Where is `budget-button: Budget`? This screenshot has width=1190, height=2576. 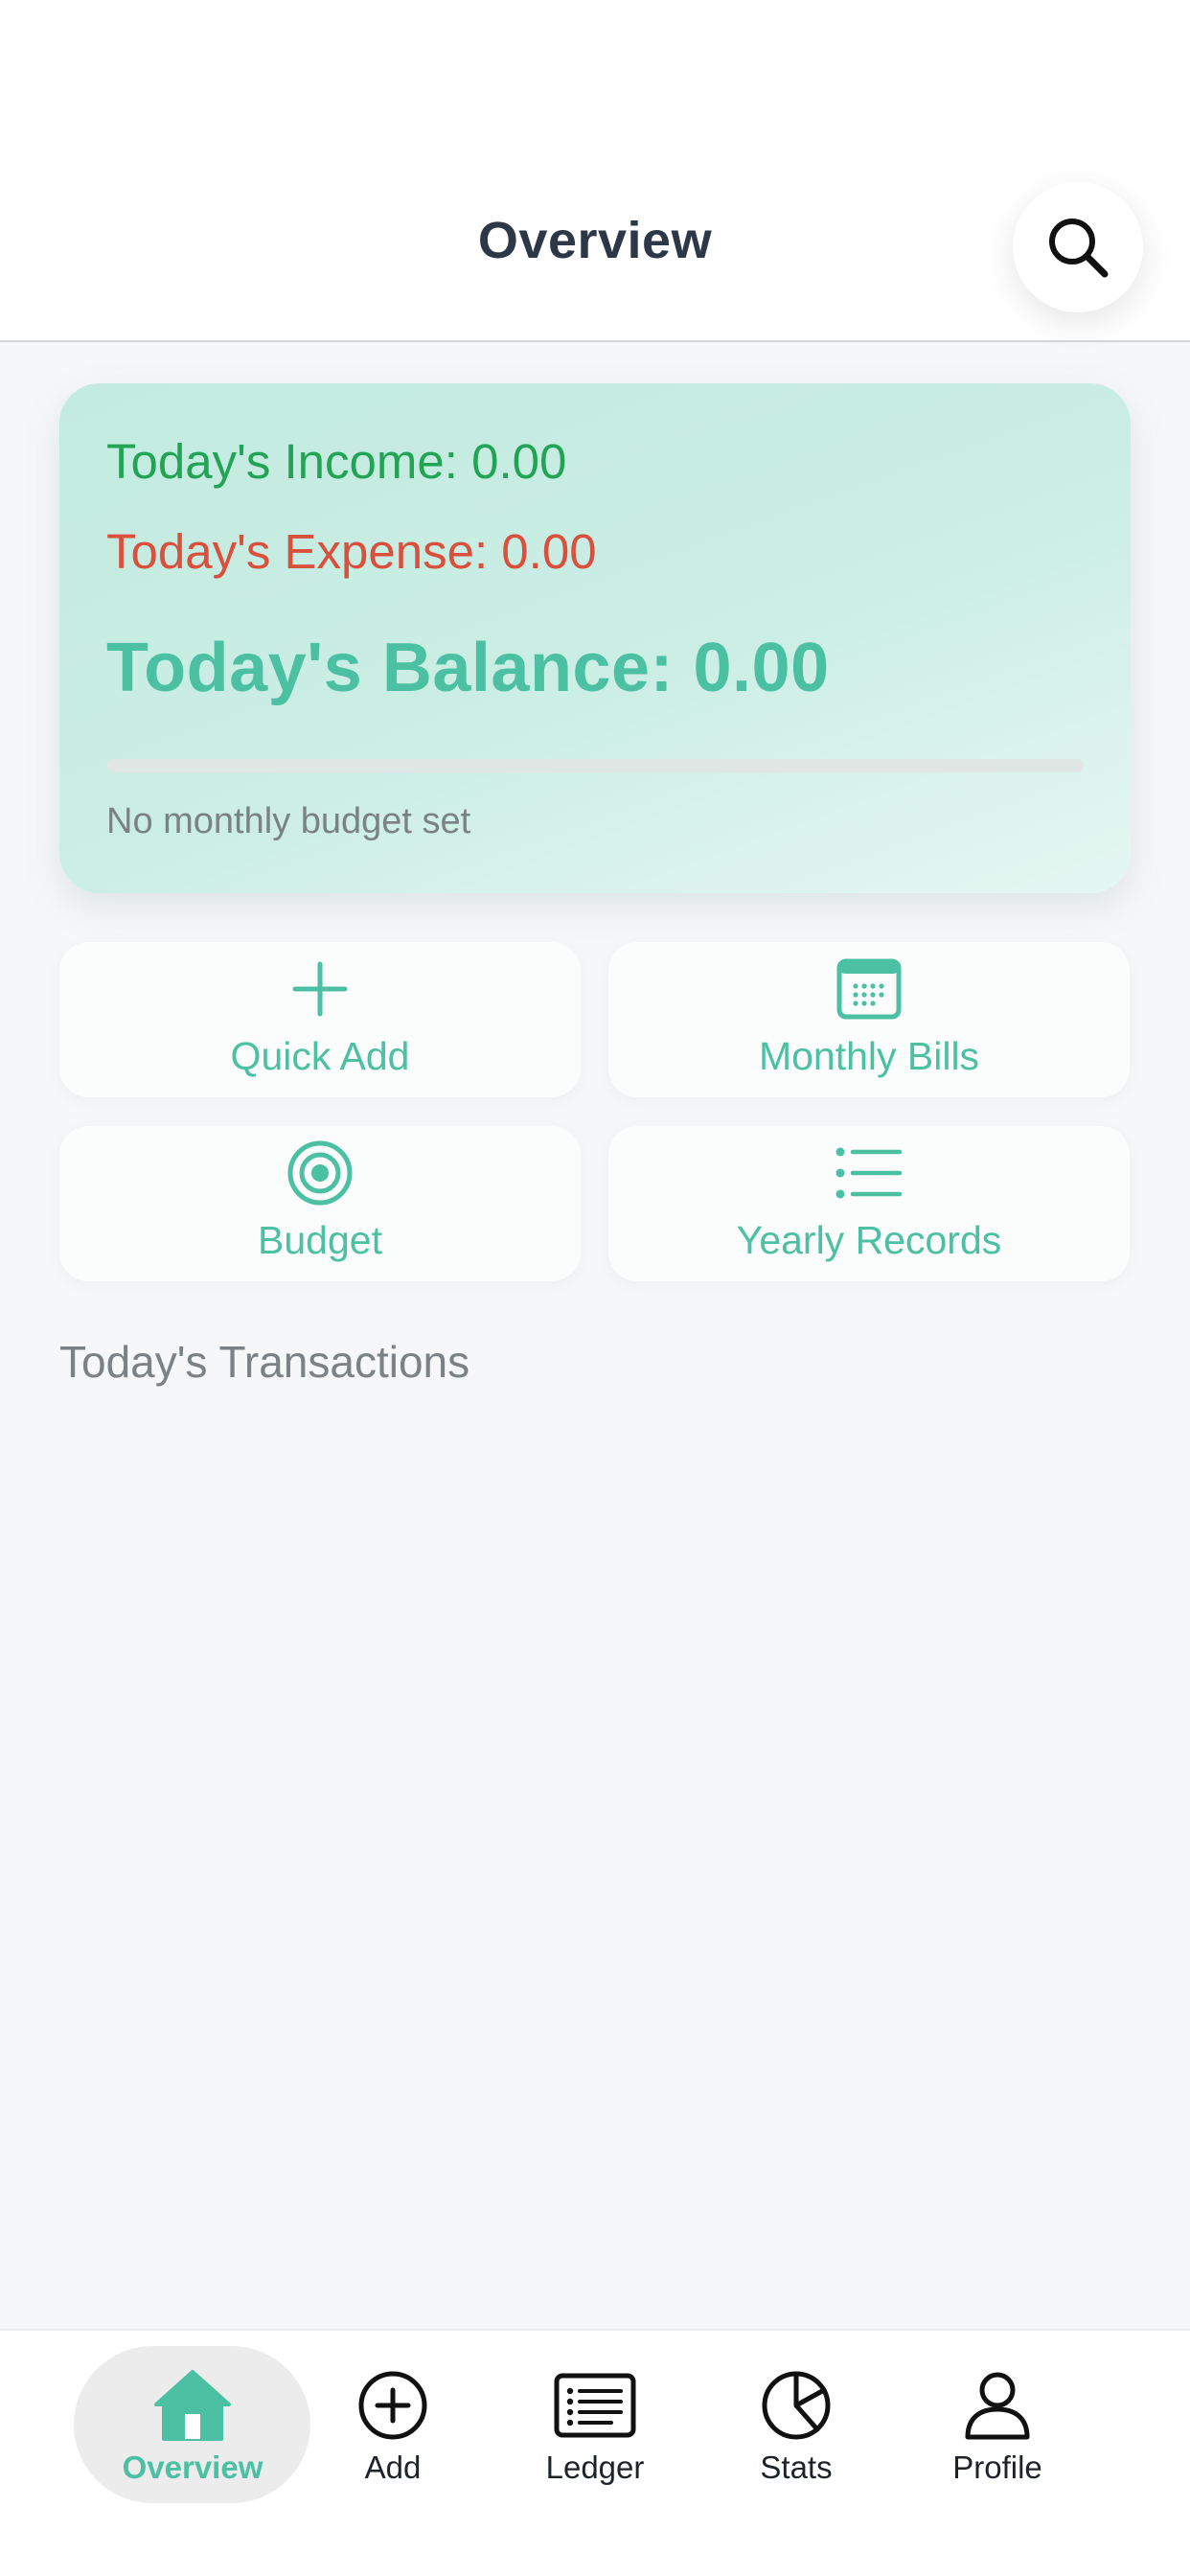 budget-button: Budget is located at coordinates (320, 1203).